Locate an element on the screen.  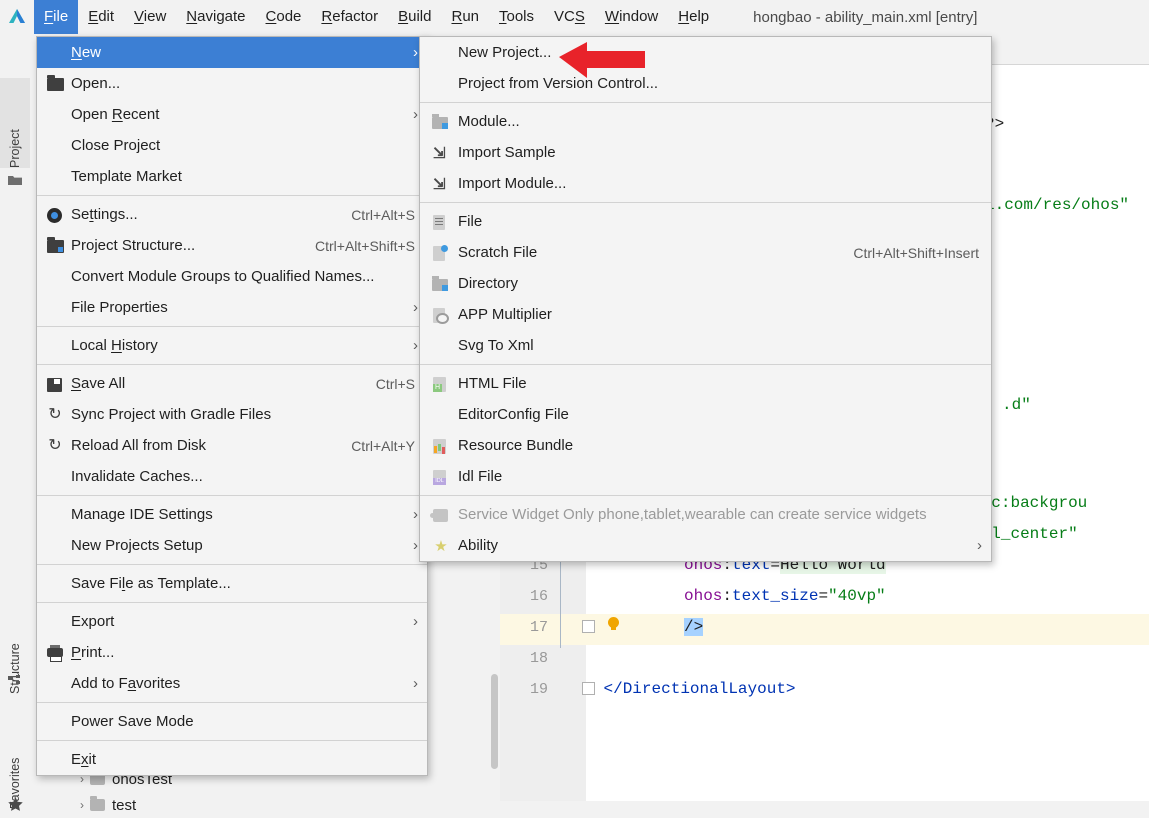
menu-item-shortcut: Ctrl+Alt+Shift+Insert is located at coordinates (916, 252).